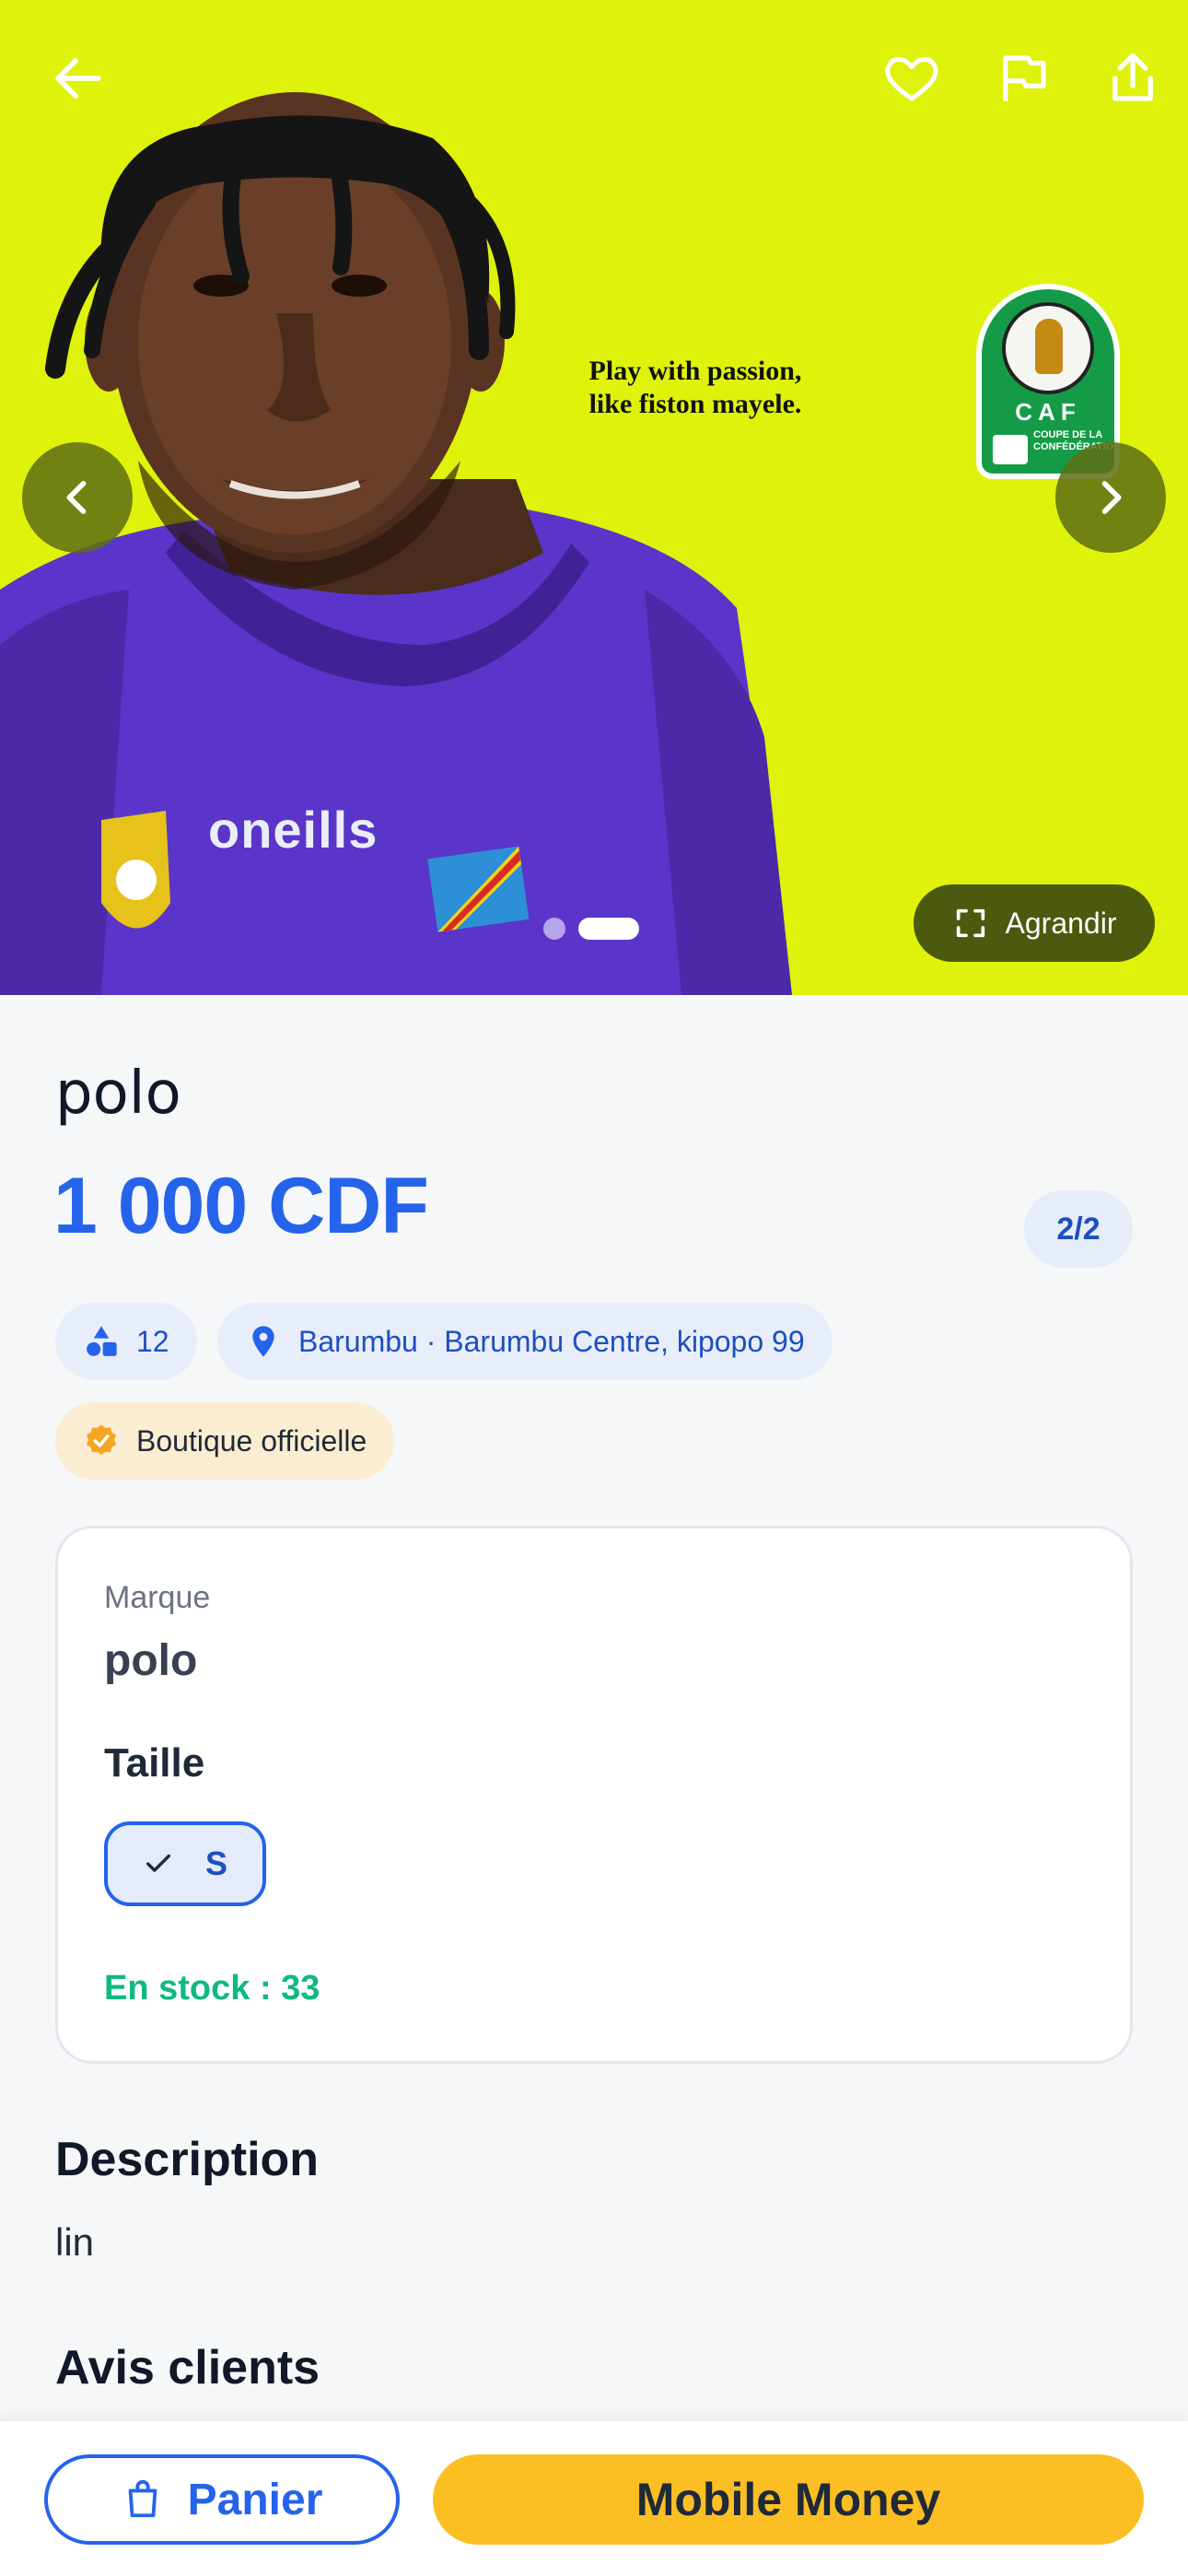 The image size is (1188, 2576). What do you see at coordinates (1078, 1229) in the screenshot?
I see `image-counter-badge: 2/2` at bounding box center [1078, 1229].